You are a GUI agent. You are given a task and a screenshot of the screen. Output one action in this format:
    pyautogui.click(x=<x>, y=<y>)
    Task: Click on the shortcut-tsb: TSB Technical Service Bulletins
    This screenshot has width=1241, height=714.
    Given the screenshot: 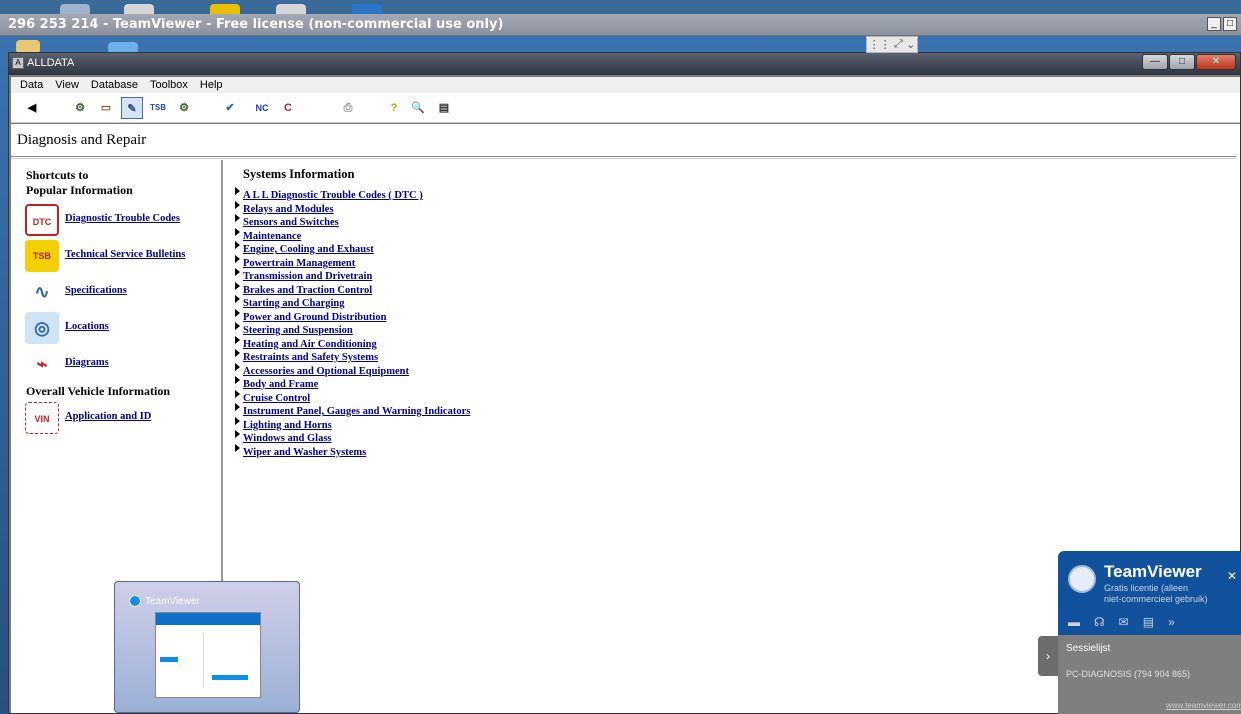 What is the action you would take?
    pyautogui.click(x=123, y=256)
    